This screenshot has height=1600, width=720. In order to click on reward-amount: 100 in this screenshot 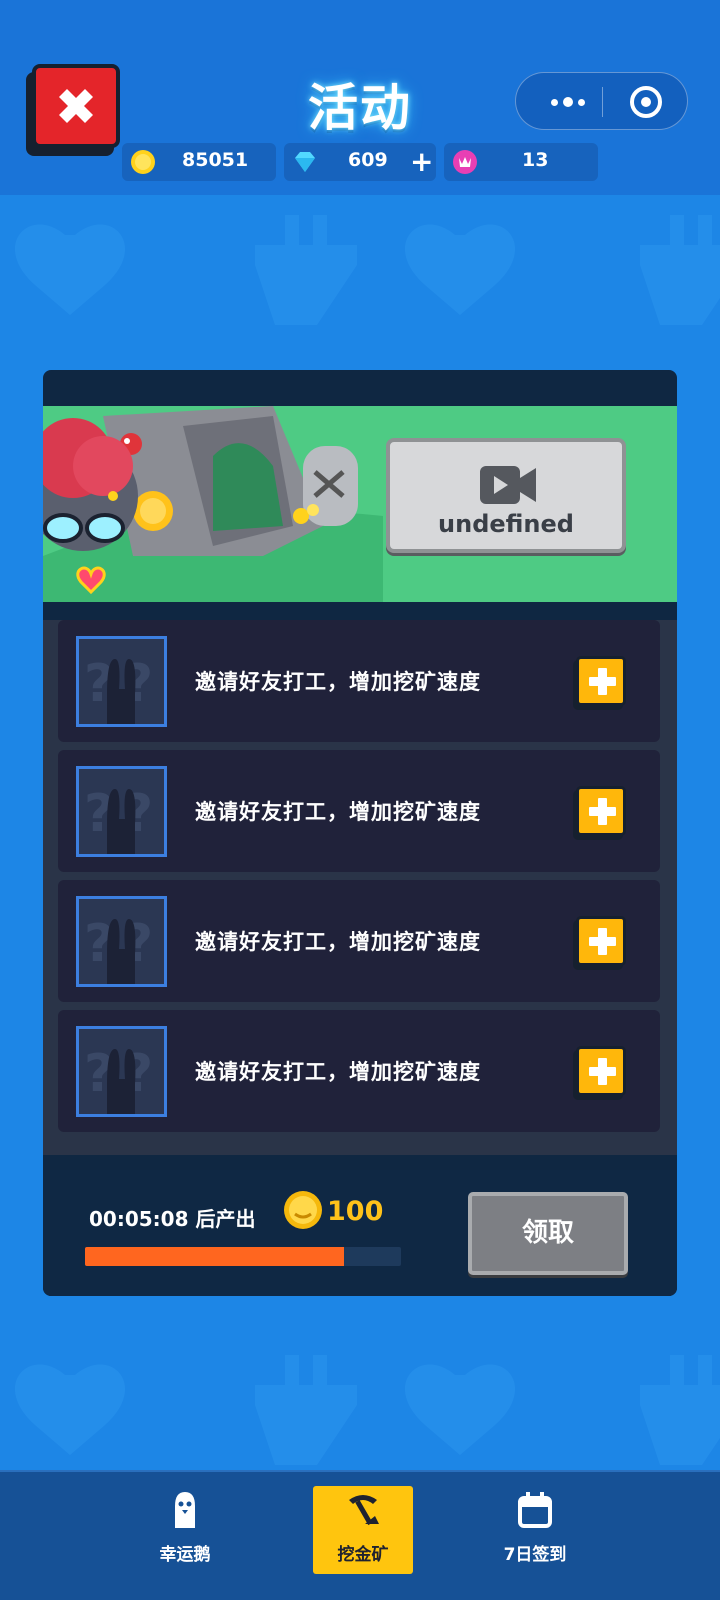, I will do `click(355, 1211)`.